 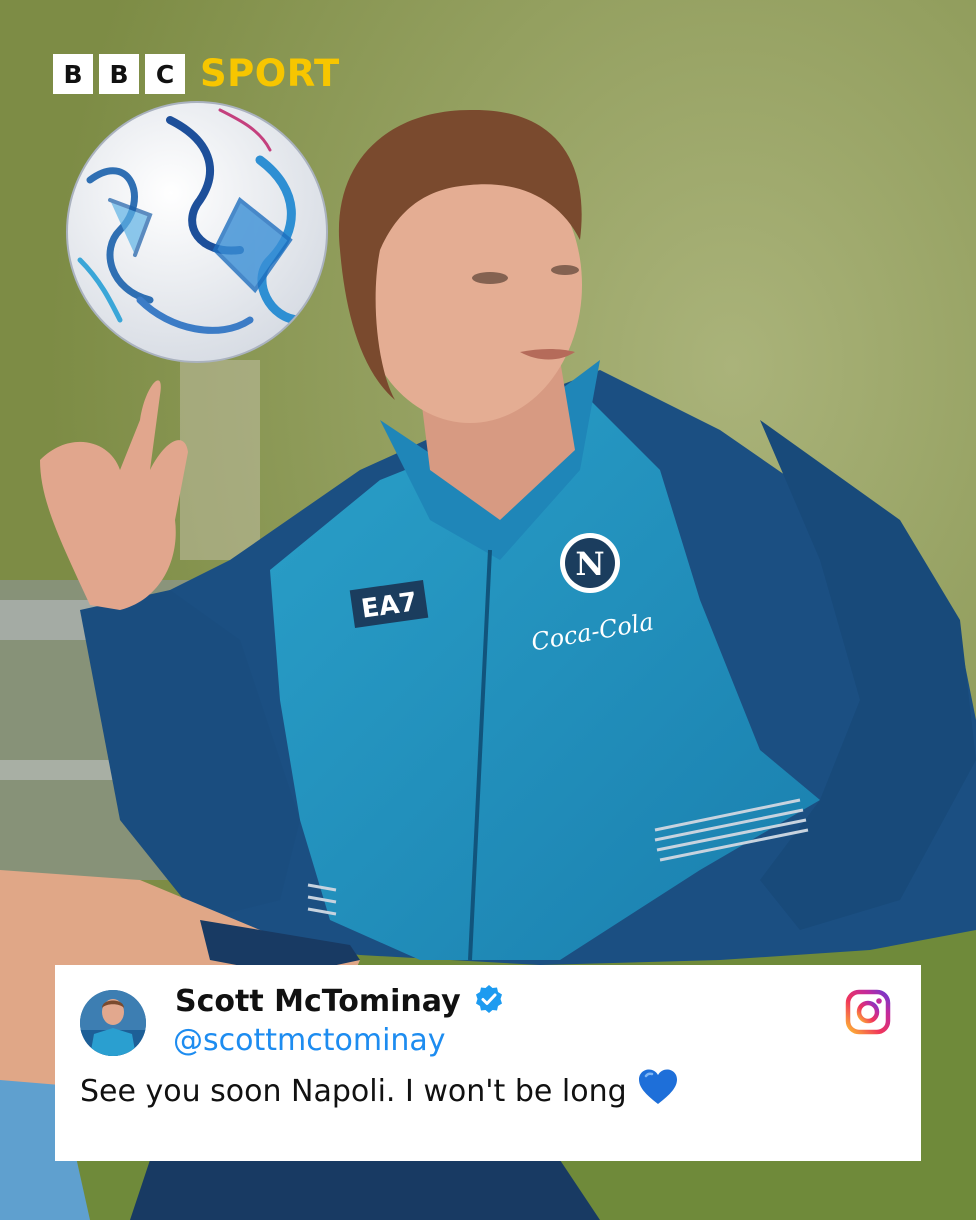 What do you see at coordinates (196, 74) in the screenshot?
I see `bbc-sport-logo: B B C SPORT` at bounding box center [196, 74].